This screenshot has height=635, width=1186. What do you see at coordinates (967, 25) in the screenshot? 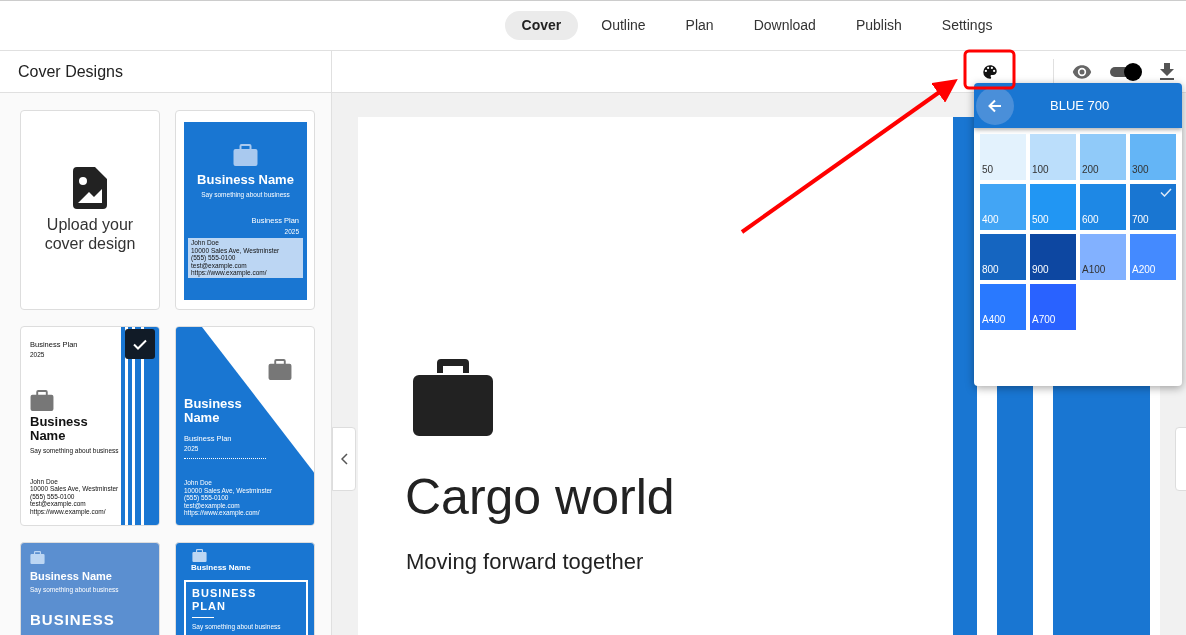
I see `tab: Settings` at bounding box center [967, 25].